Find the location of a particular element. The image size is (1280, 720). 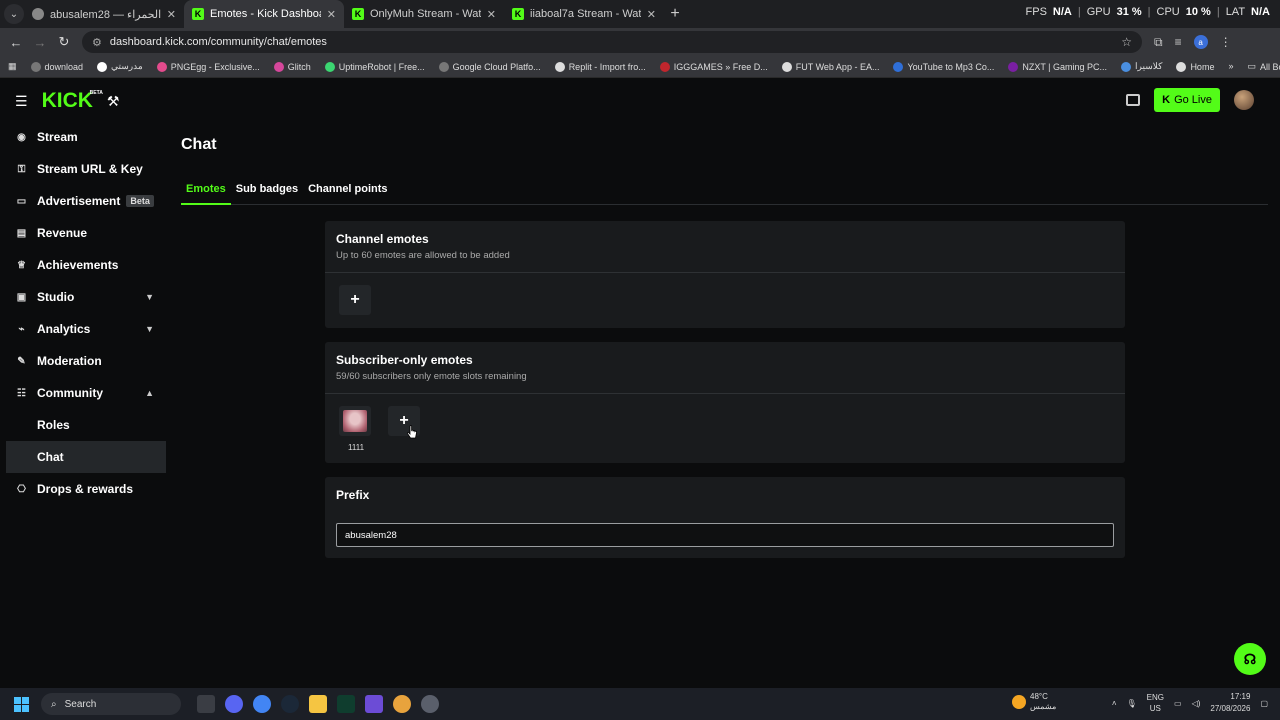

sidebar-item-achievements: ♕ Achievements is located at coordinates (86, 265).